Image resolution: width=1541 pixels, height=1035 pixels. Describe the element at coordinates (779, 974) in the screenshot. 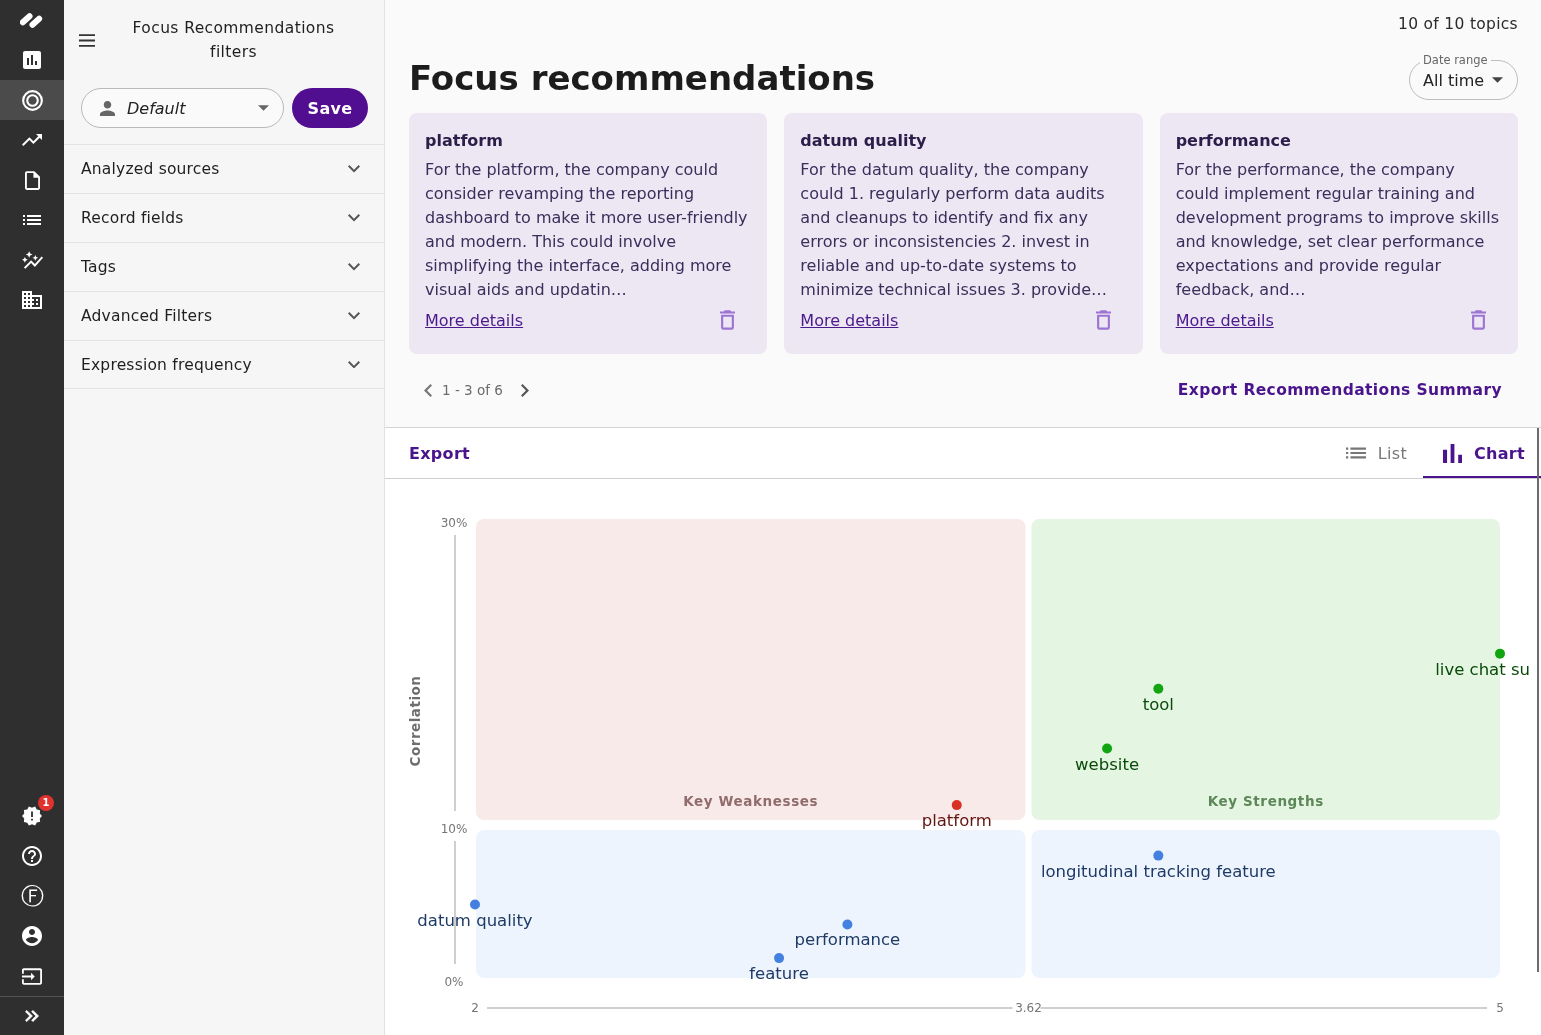

I see `point-label: feature` at that location.